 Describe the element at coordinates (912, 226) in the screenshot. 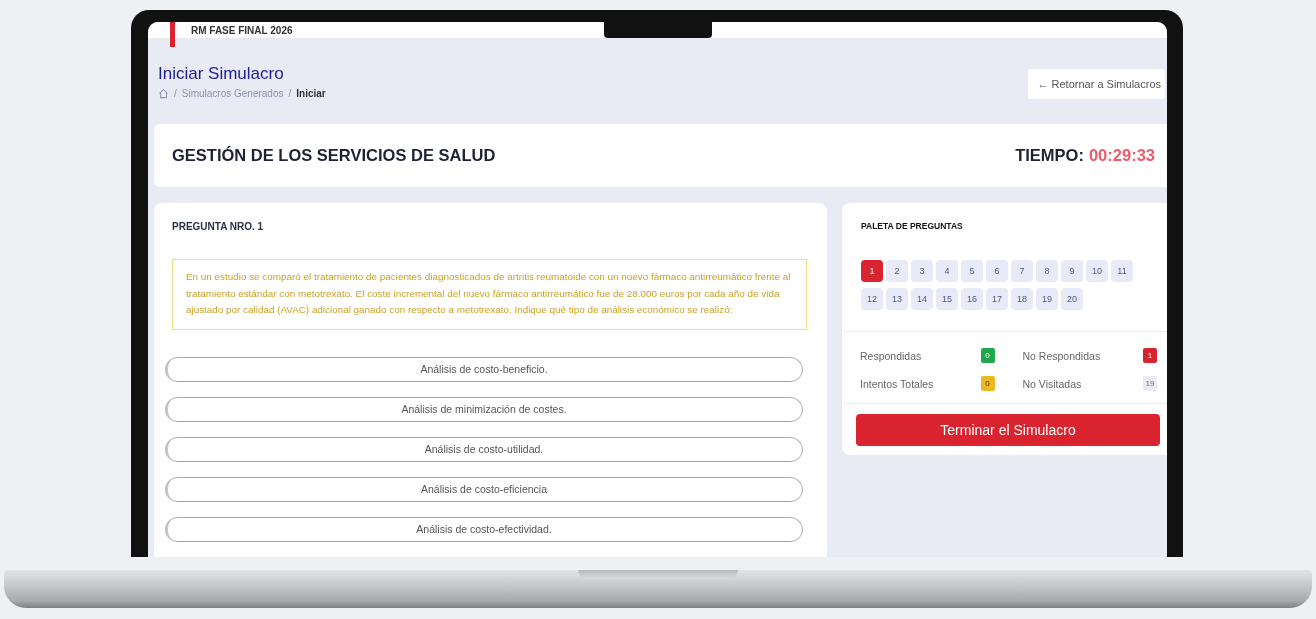

I see `palette-title: PALETA DE PREGUNTAS` at that location.